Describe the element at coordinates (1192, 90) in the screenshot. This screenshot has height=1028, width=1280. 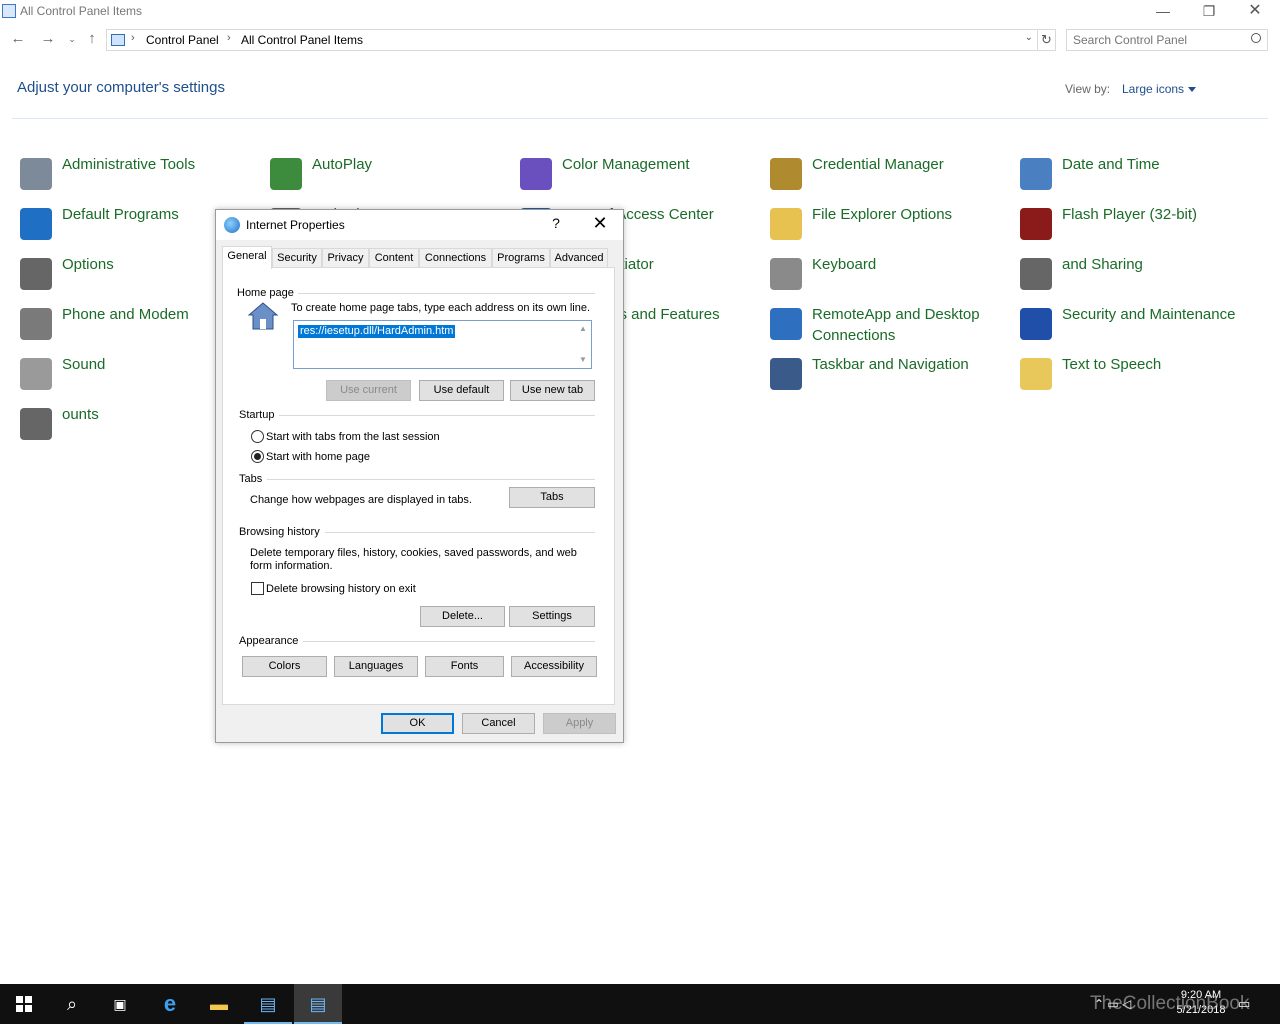
I see `dropdown-caret-icon` at that location.